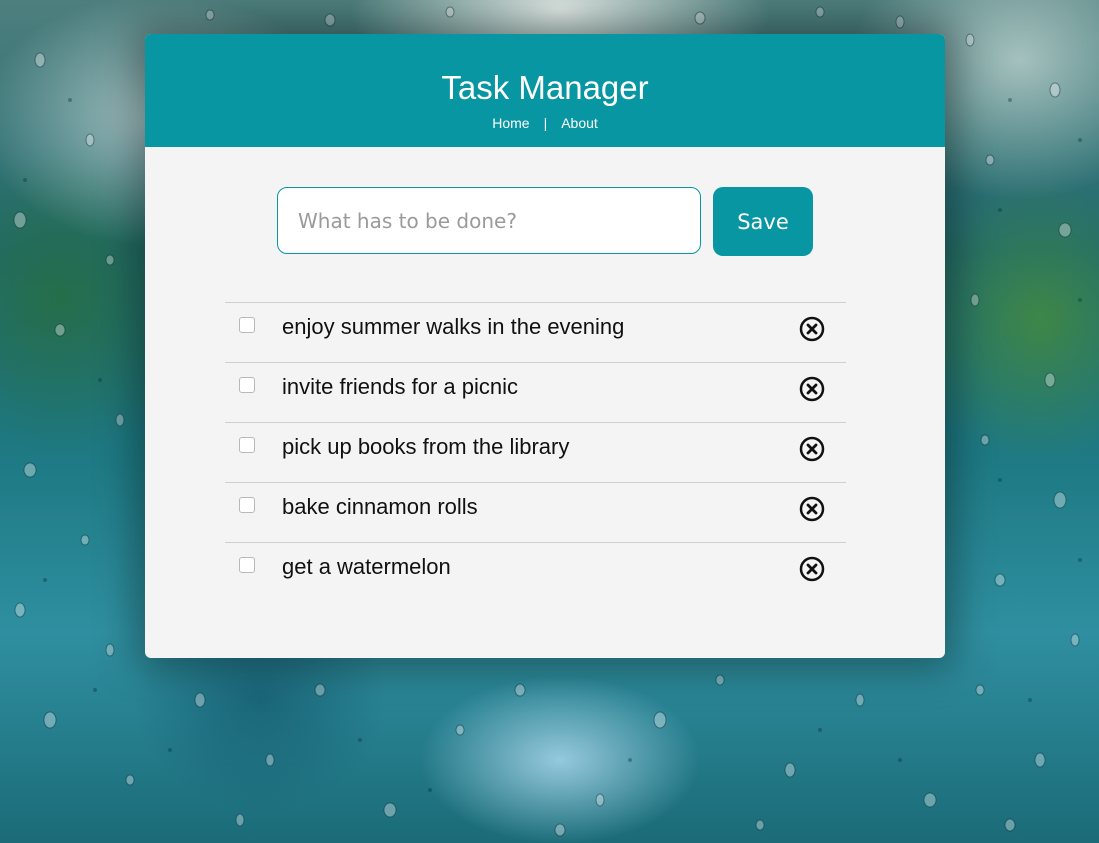  I want to click on task-text: pick up books from the library, so click(426, 446).